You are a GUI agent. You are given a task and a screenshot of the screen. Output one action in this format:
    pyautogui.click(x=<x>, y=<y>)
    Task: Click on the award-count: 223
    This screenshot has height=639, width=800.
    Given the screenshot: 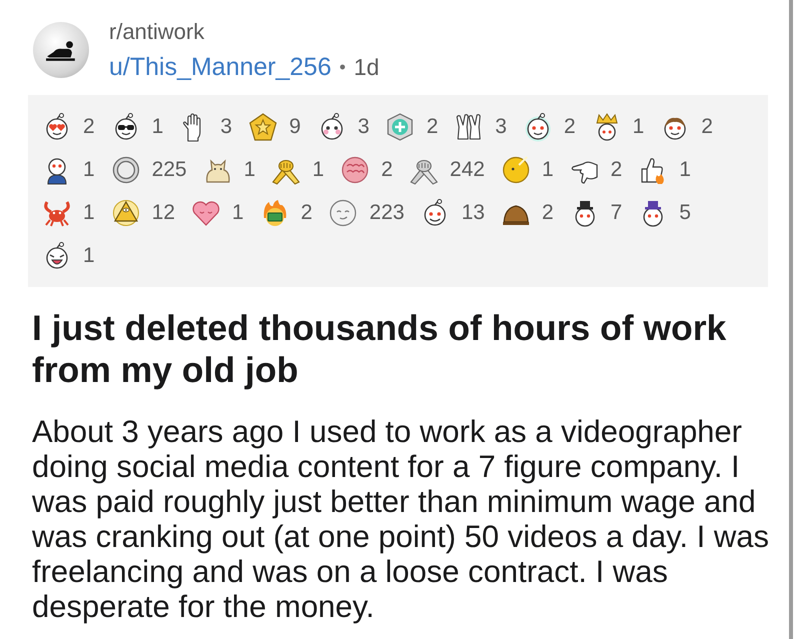 What is the action you would take?
    pyautogui.click(x=386, y=212)
    